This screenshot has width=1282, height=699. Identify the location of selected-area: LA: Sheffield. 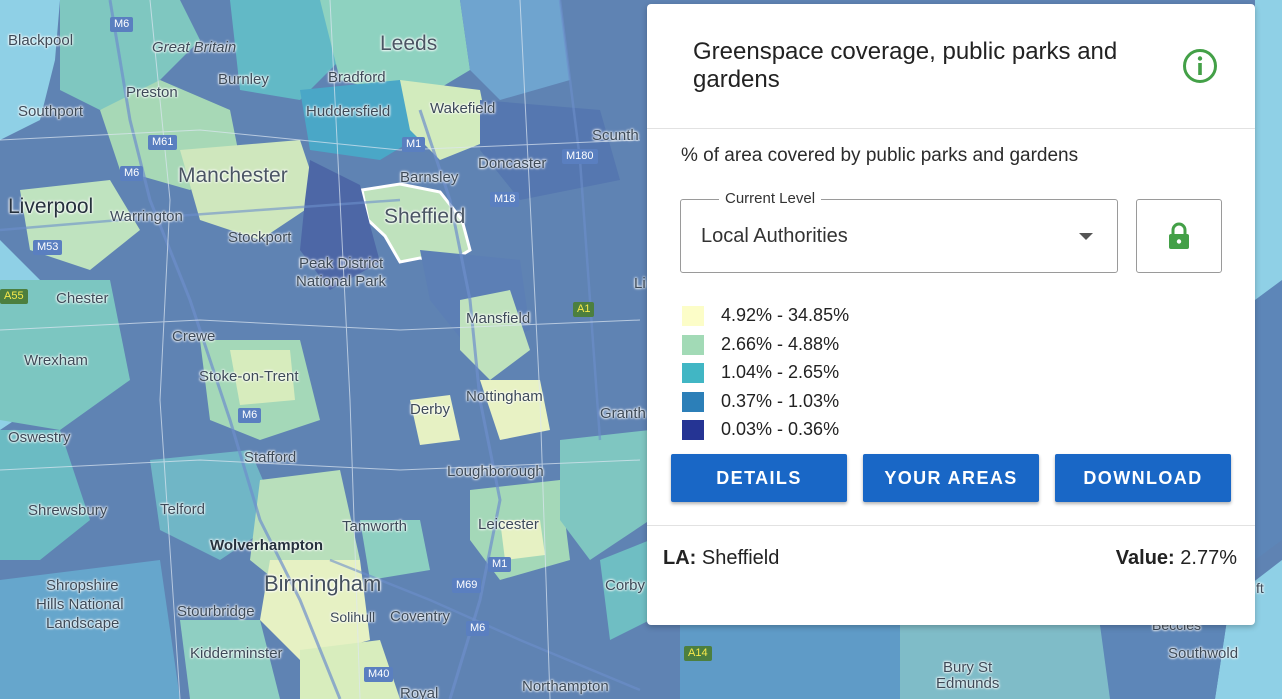
(721, 558).